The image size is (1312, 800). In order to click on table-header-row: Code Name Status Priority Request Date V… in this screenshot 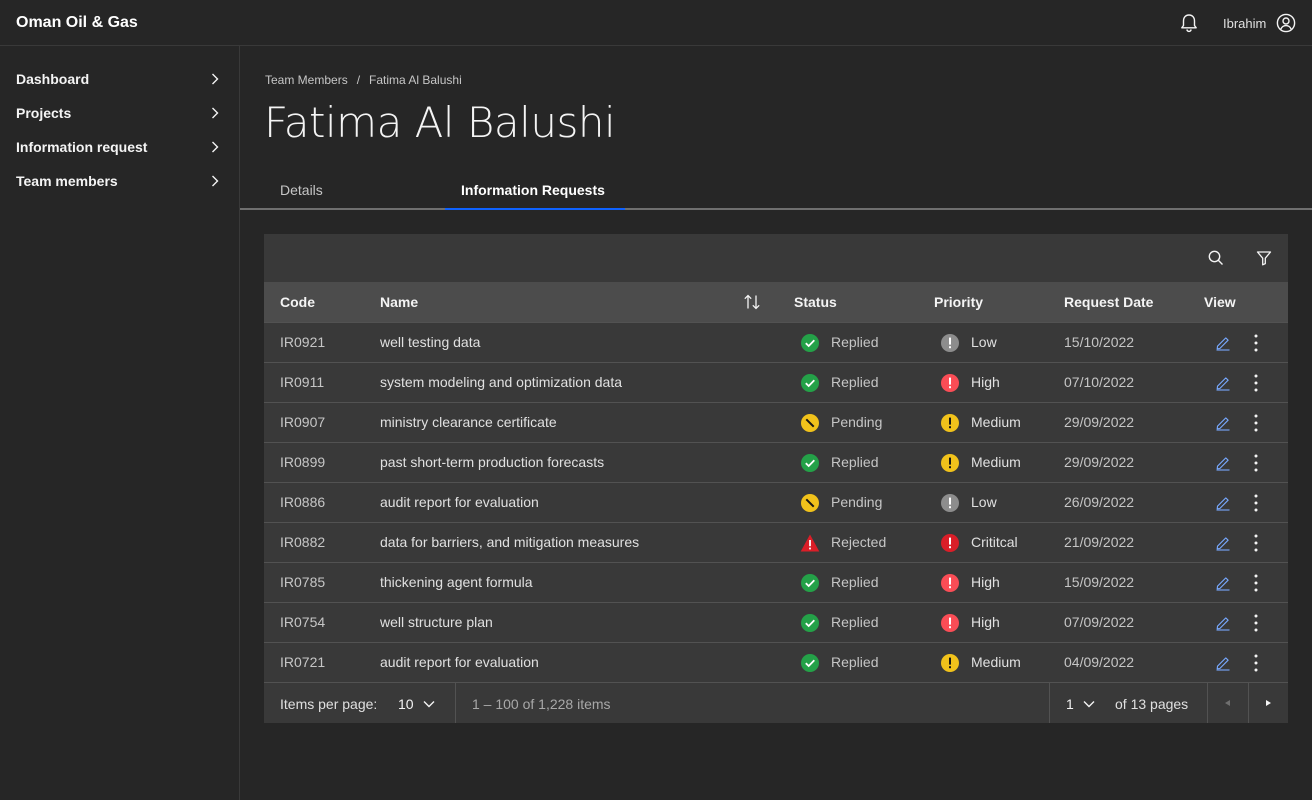, I will do `click(776, 302)`.